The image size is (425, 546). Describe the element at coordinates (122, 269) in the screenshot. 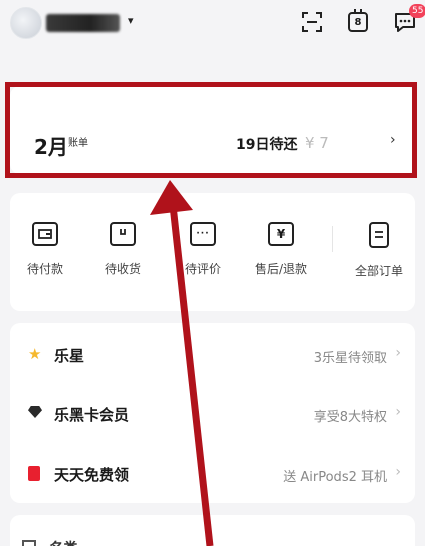

I see `order-label: 待收货` at that location.